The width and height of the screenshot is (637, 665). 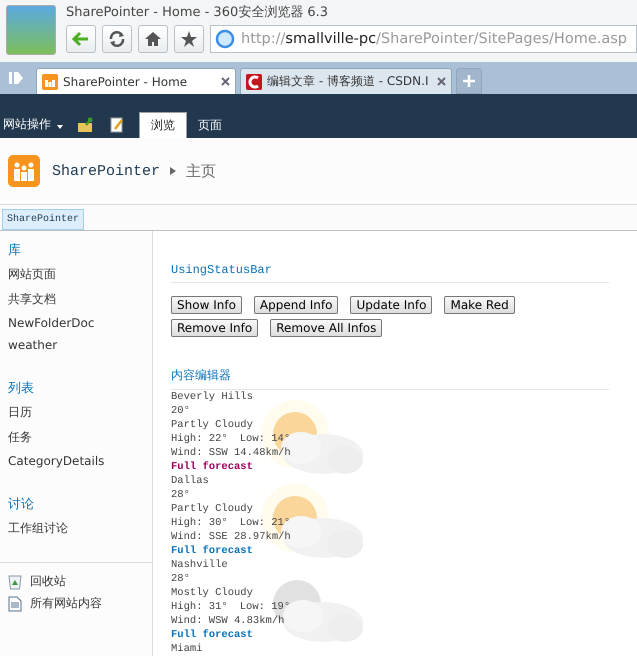 I want to click on folder-up-icon, so click(x=86, y=125).